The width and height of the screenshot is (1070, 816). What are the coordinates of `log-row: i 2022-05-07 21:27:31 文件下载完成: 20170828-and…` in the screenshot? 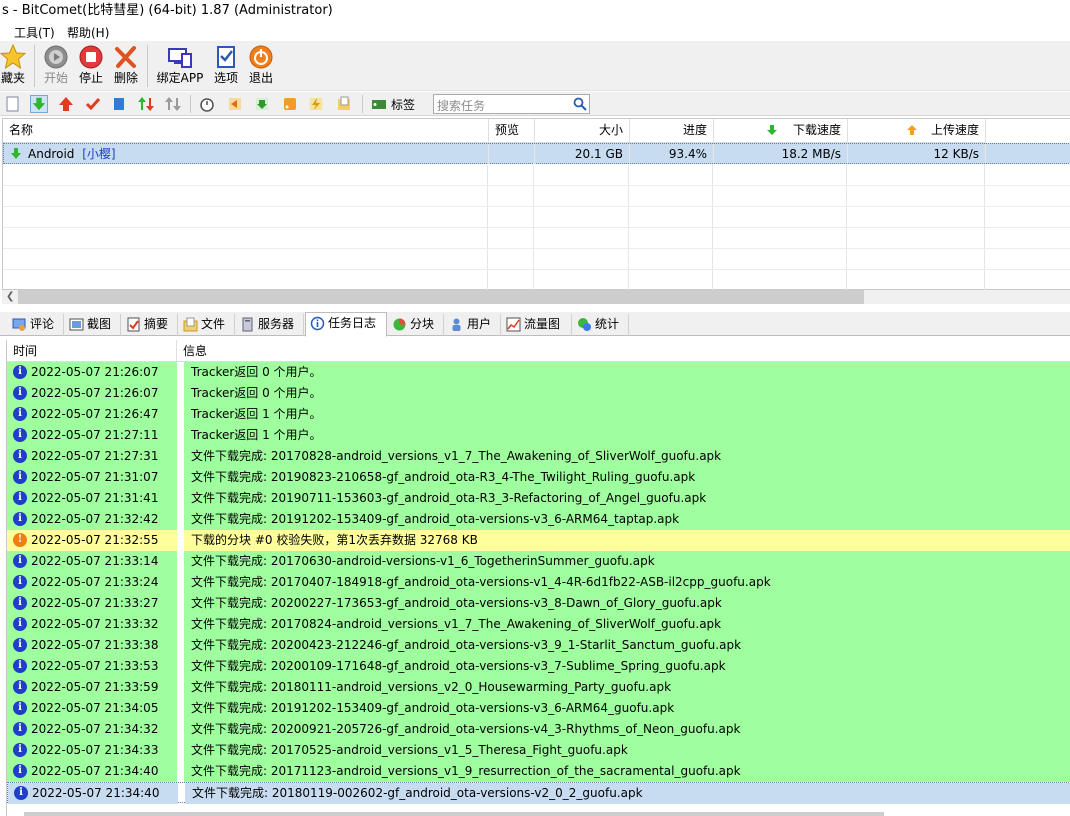 It's located at (538, 456).